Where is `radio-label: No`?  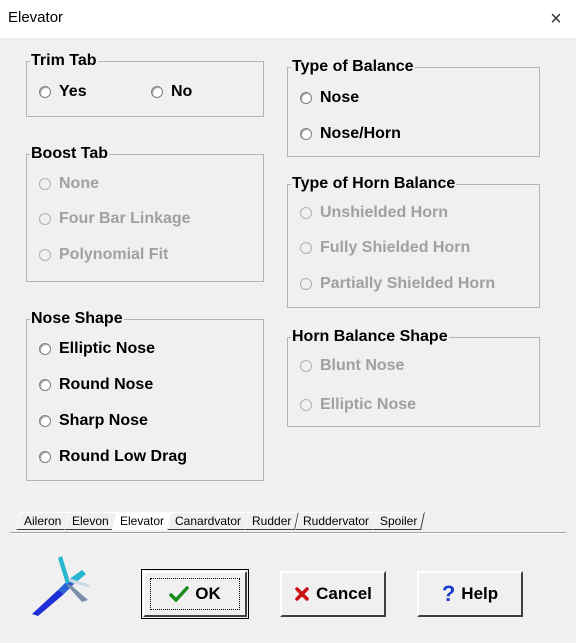
radio-label: No is located at coordinates (182, 91).